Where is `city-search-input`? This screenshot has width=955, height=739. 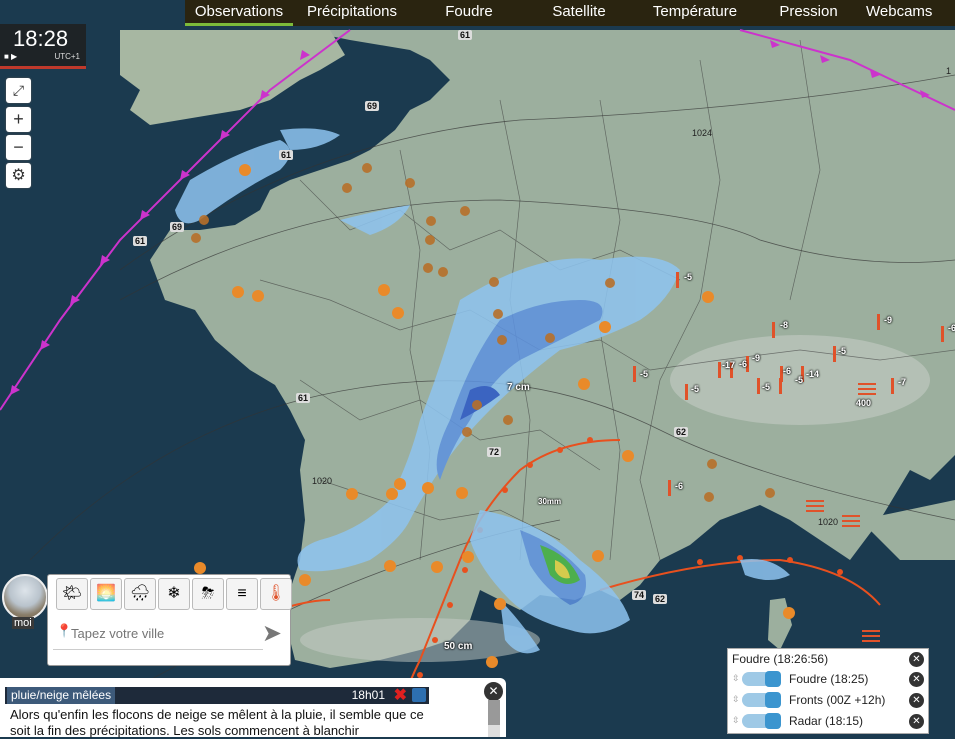
city-search-input is located at coordinates (158, 633).